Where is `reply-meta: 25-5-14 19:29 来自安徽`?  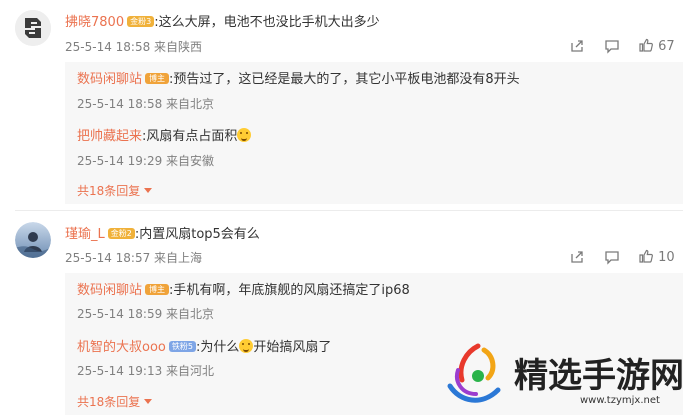 reply-meta: 25-5-14 19:29 来自安徽 is located at coordinates (146, 161).